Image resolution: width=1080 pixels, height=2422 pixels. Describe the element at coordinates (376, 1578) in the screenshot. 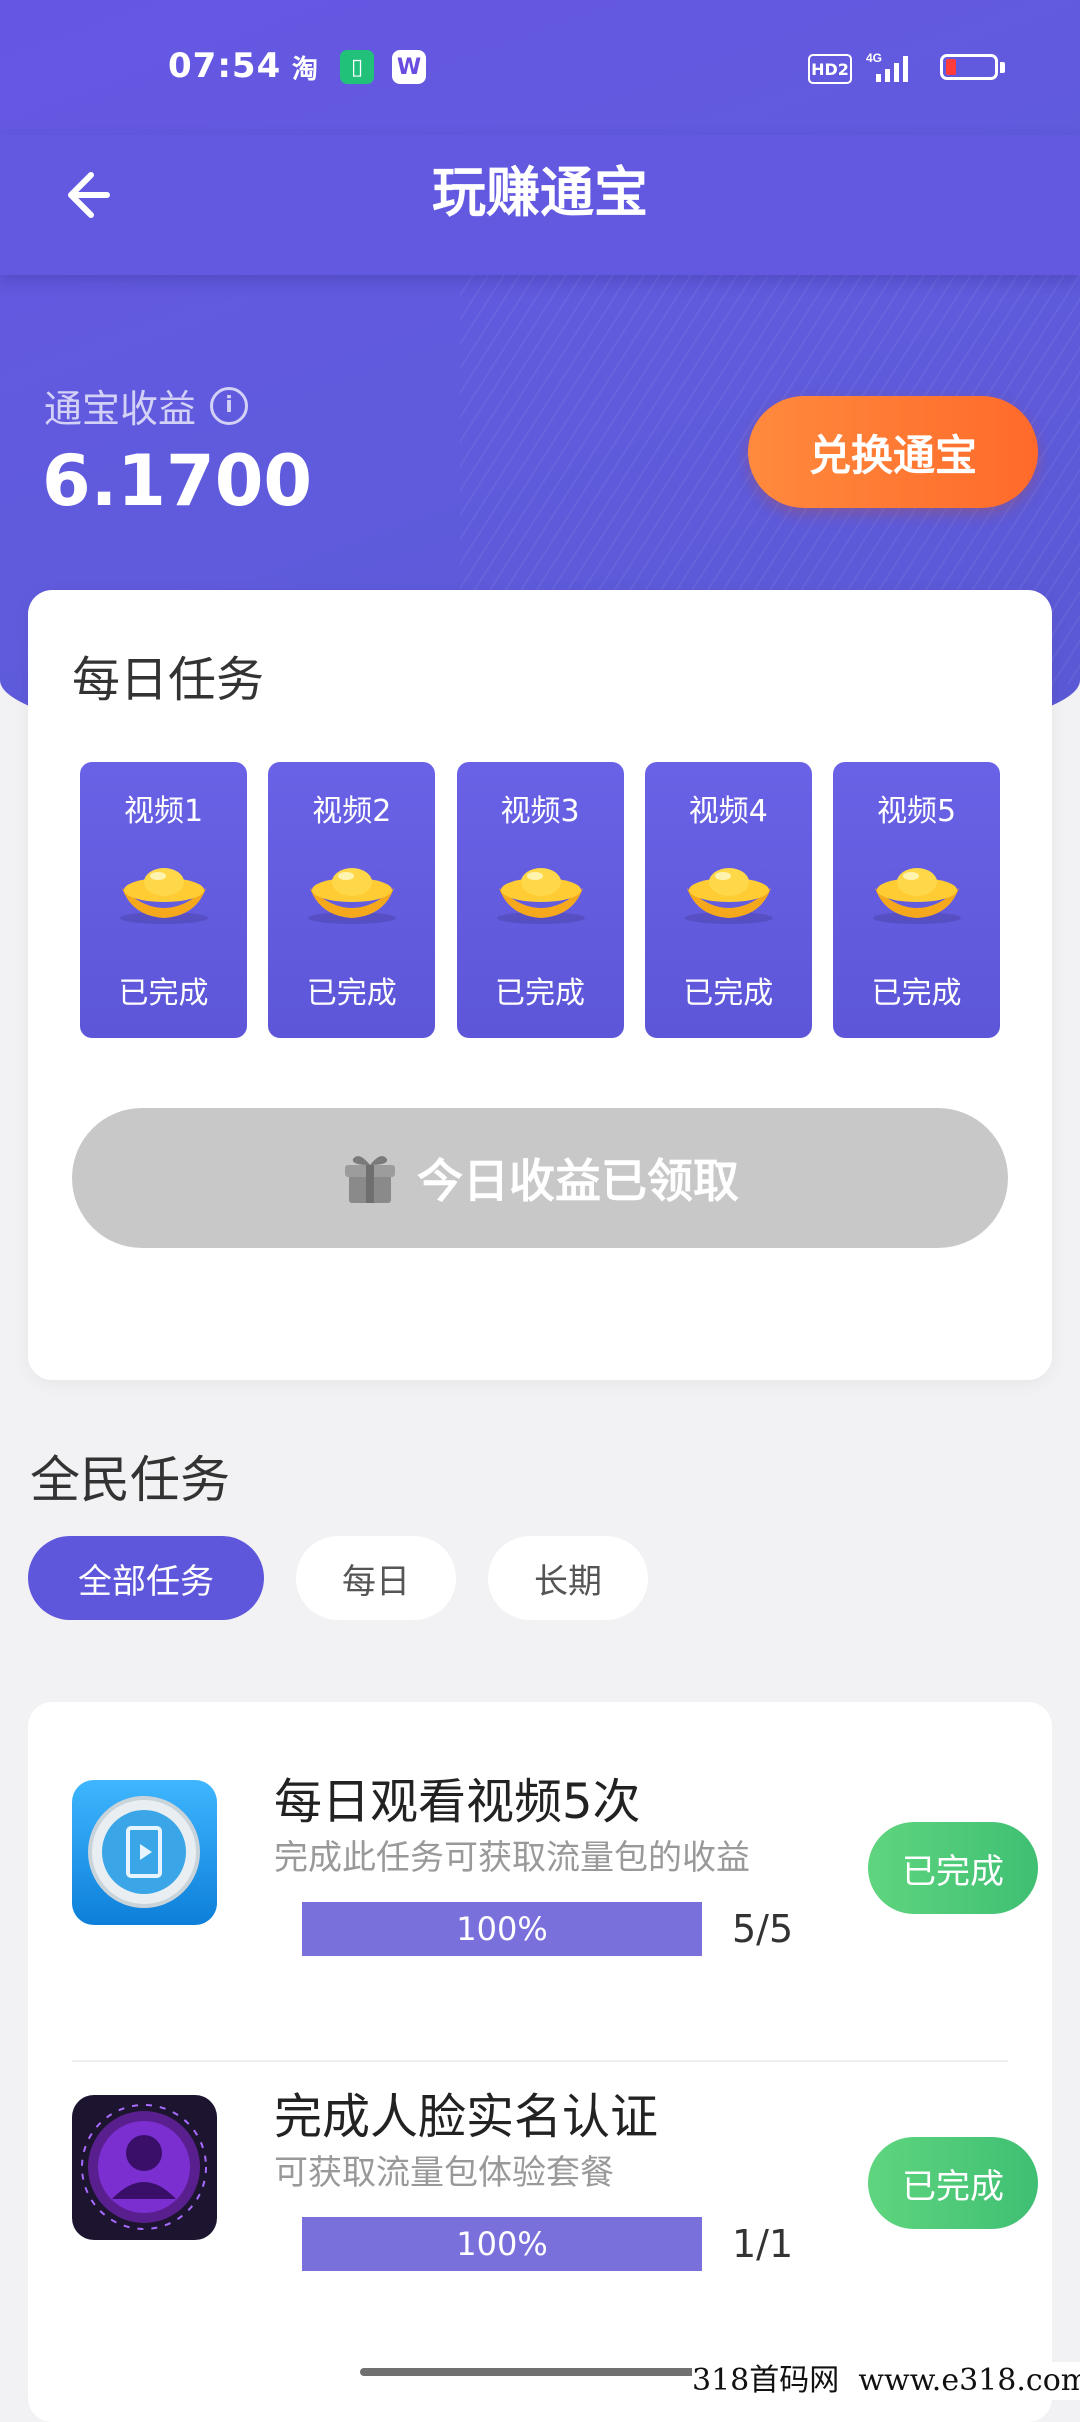

I see `filter-daily: 每日` at that location.